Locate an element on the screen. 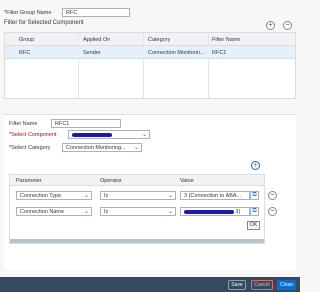 The width and height of the screenshot is (320, 292). parameter-table-header: Parameter Operator Value is located at coordinates (137, 180).